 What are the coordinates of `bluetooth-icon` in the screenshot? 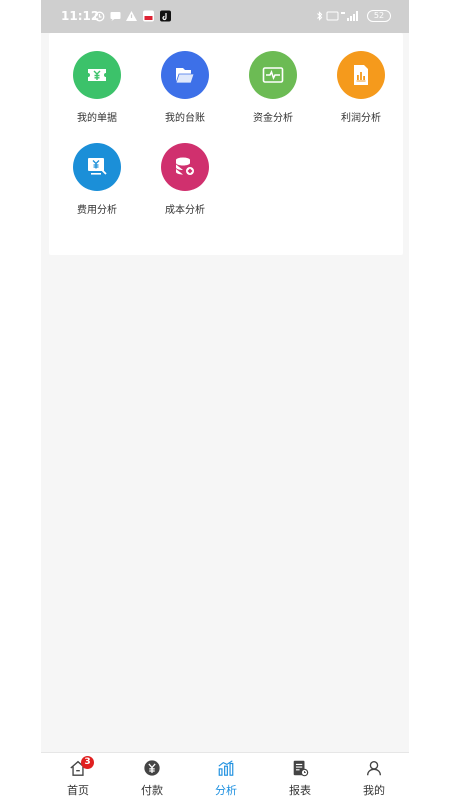 It's located at (320, 16).